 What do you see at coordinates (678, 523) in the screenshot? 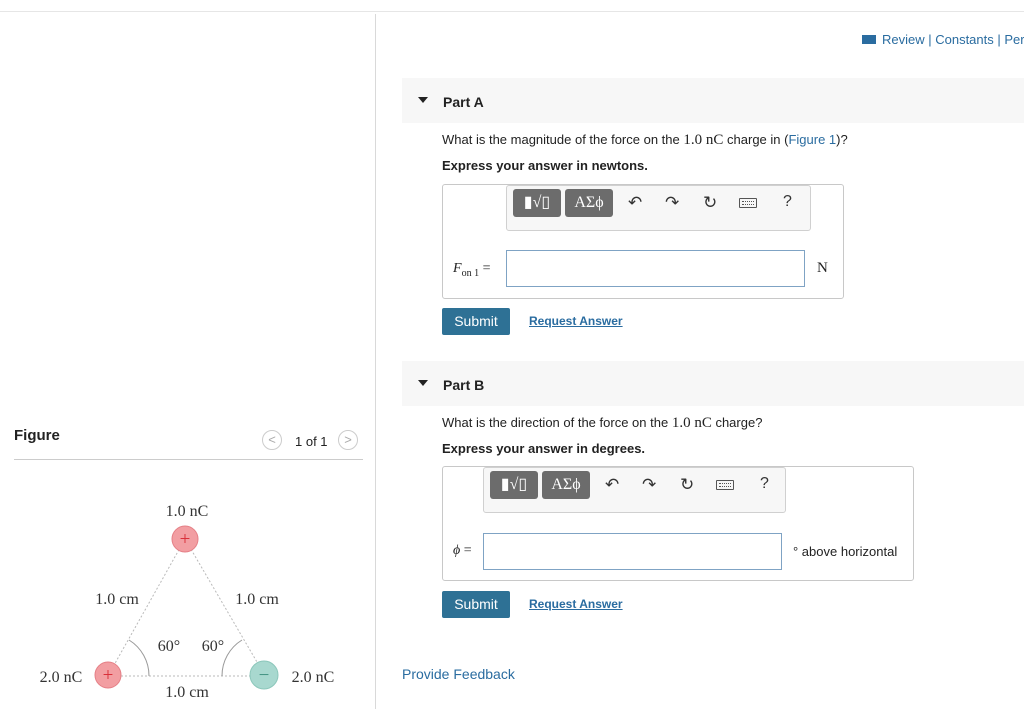
I see `part-b-answer-box: ▮√▯ ΑΣϕ ↶ ↷ ↻ ? ϕ = ° above horizontal` at bounding box center [678, 523].